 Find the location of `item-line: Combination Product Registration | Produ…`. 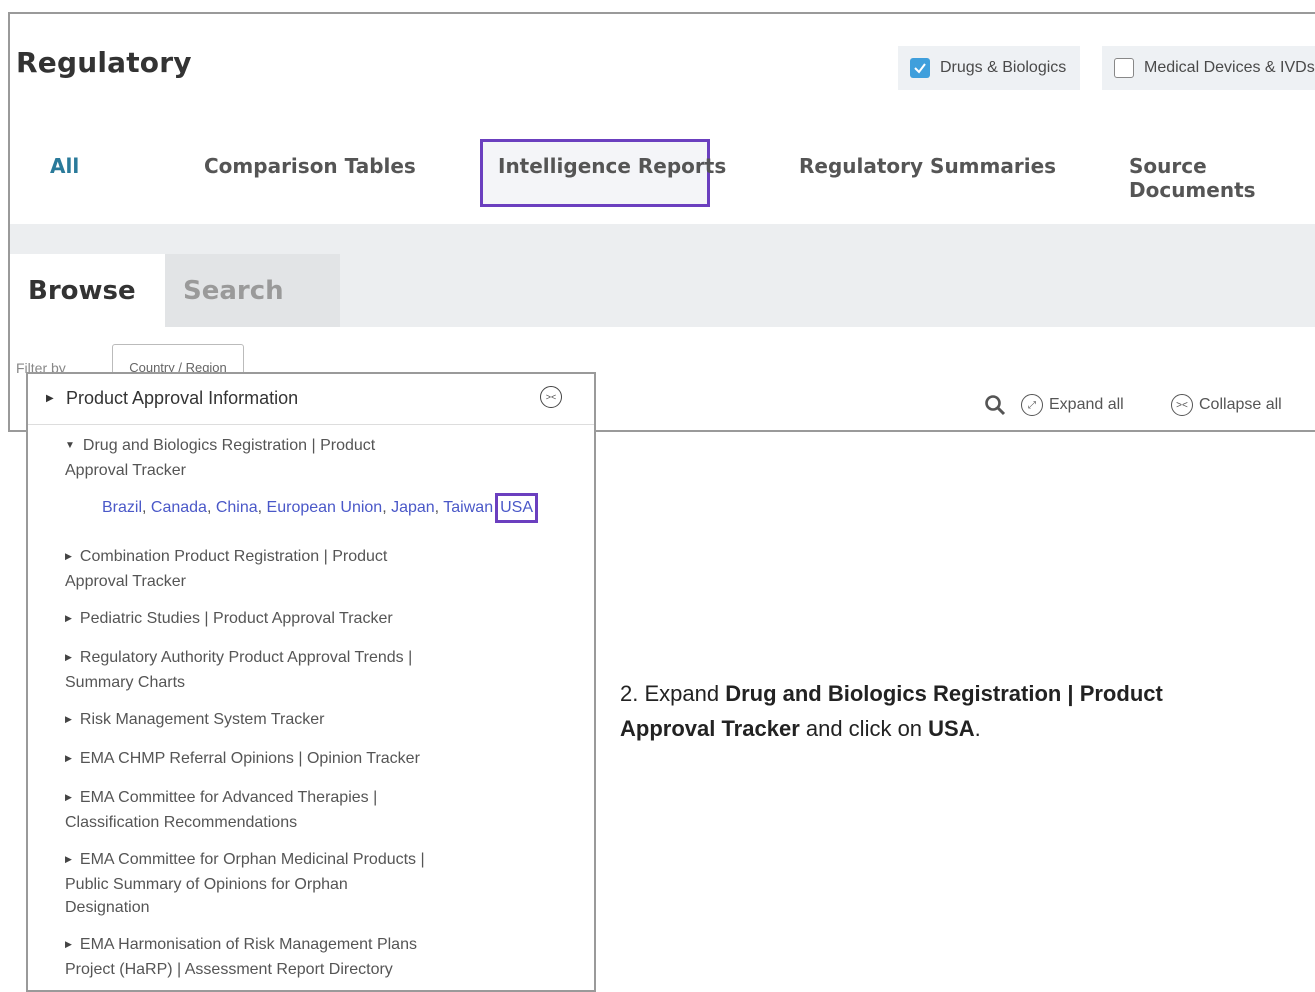

item-line: Combination Product Registration | Produ… is located at coordinates (233, 556).